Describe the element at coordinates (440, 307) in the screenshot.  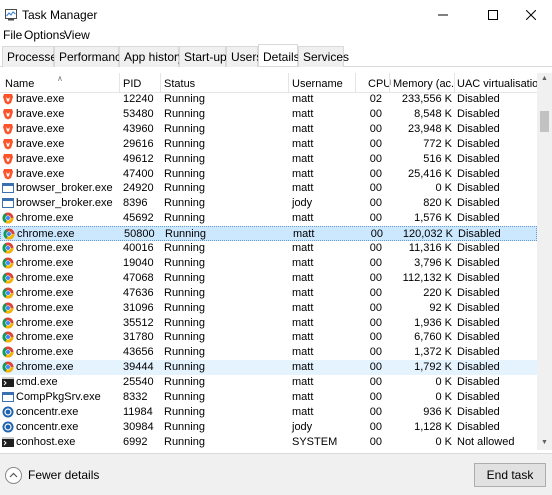
I see `process-memory: 92 K` at that location.